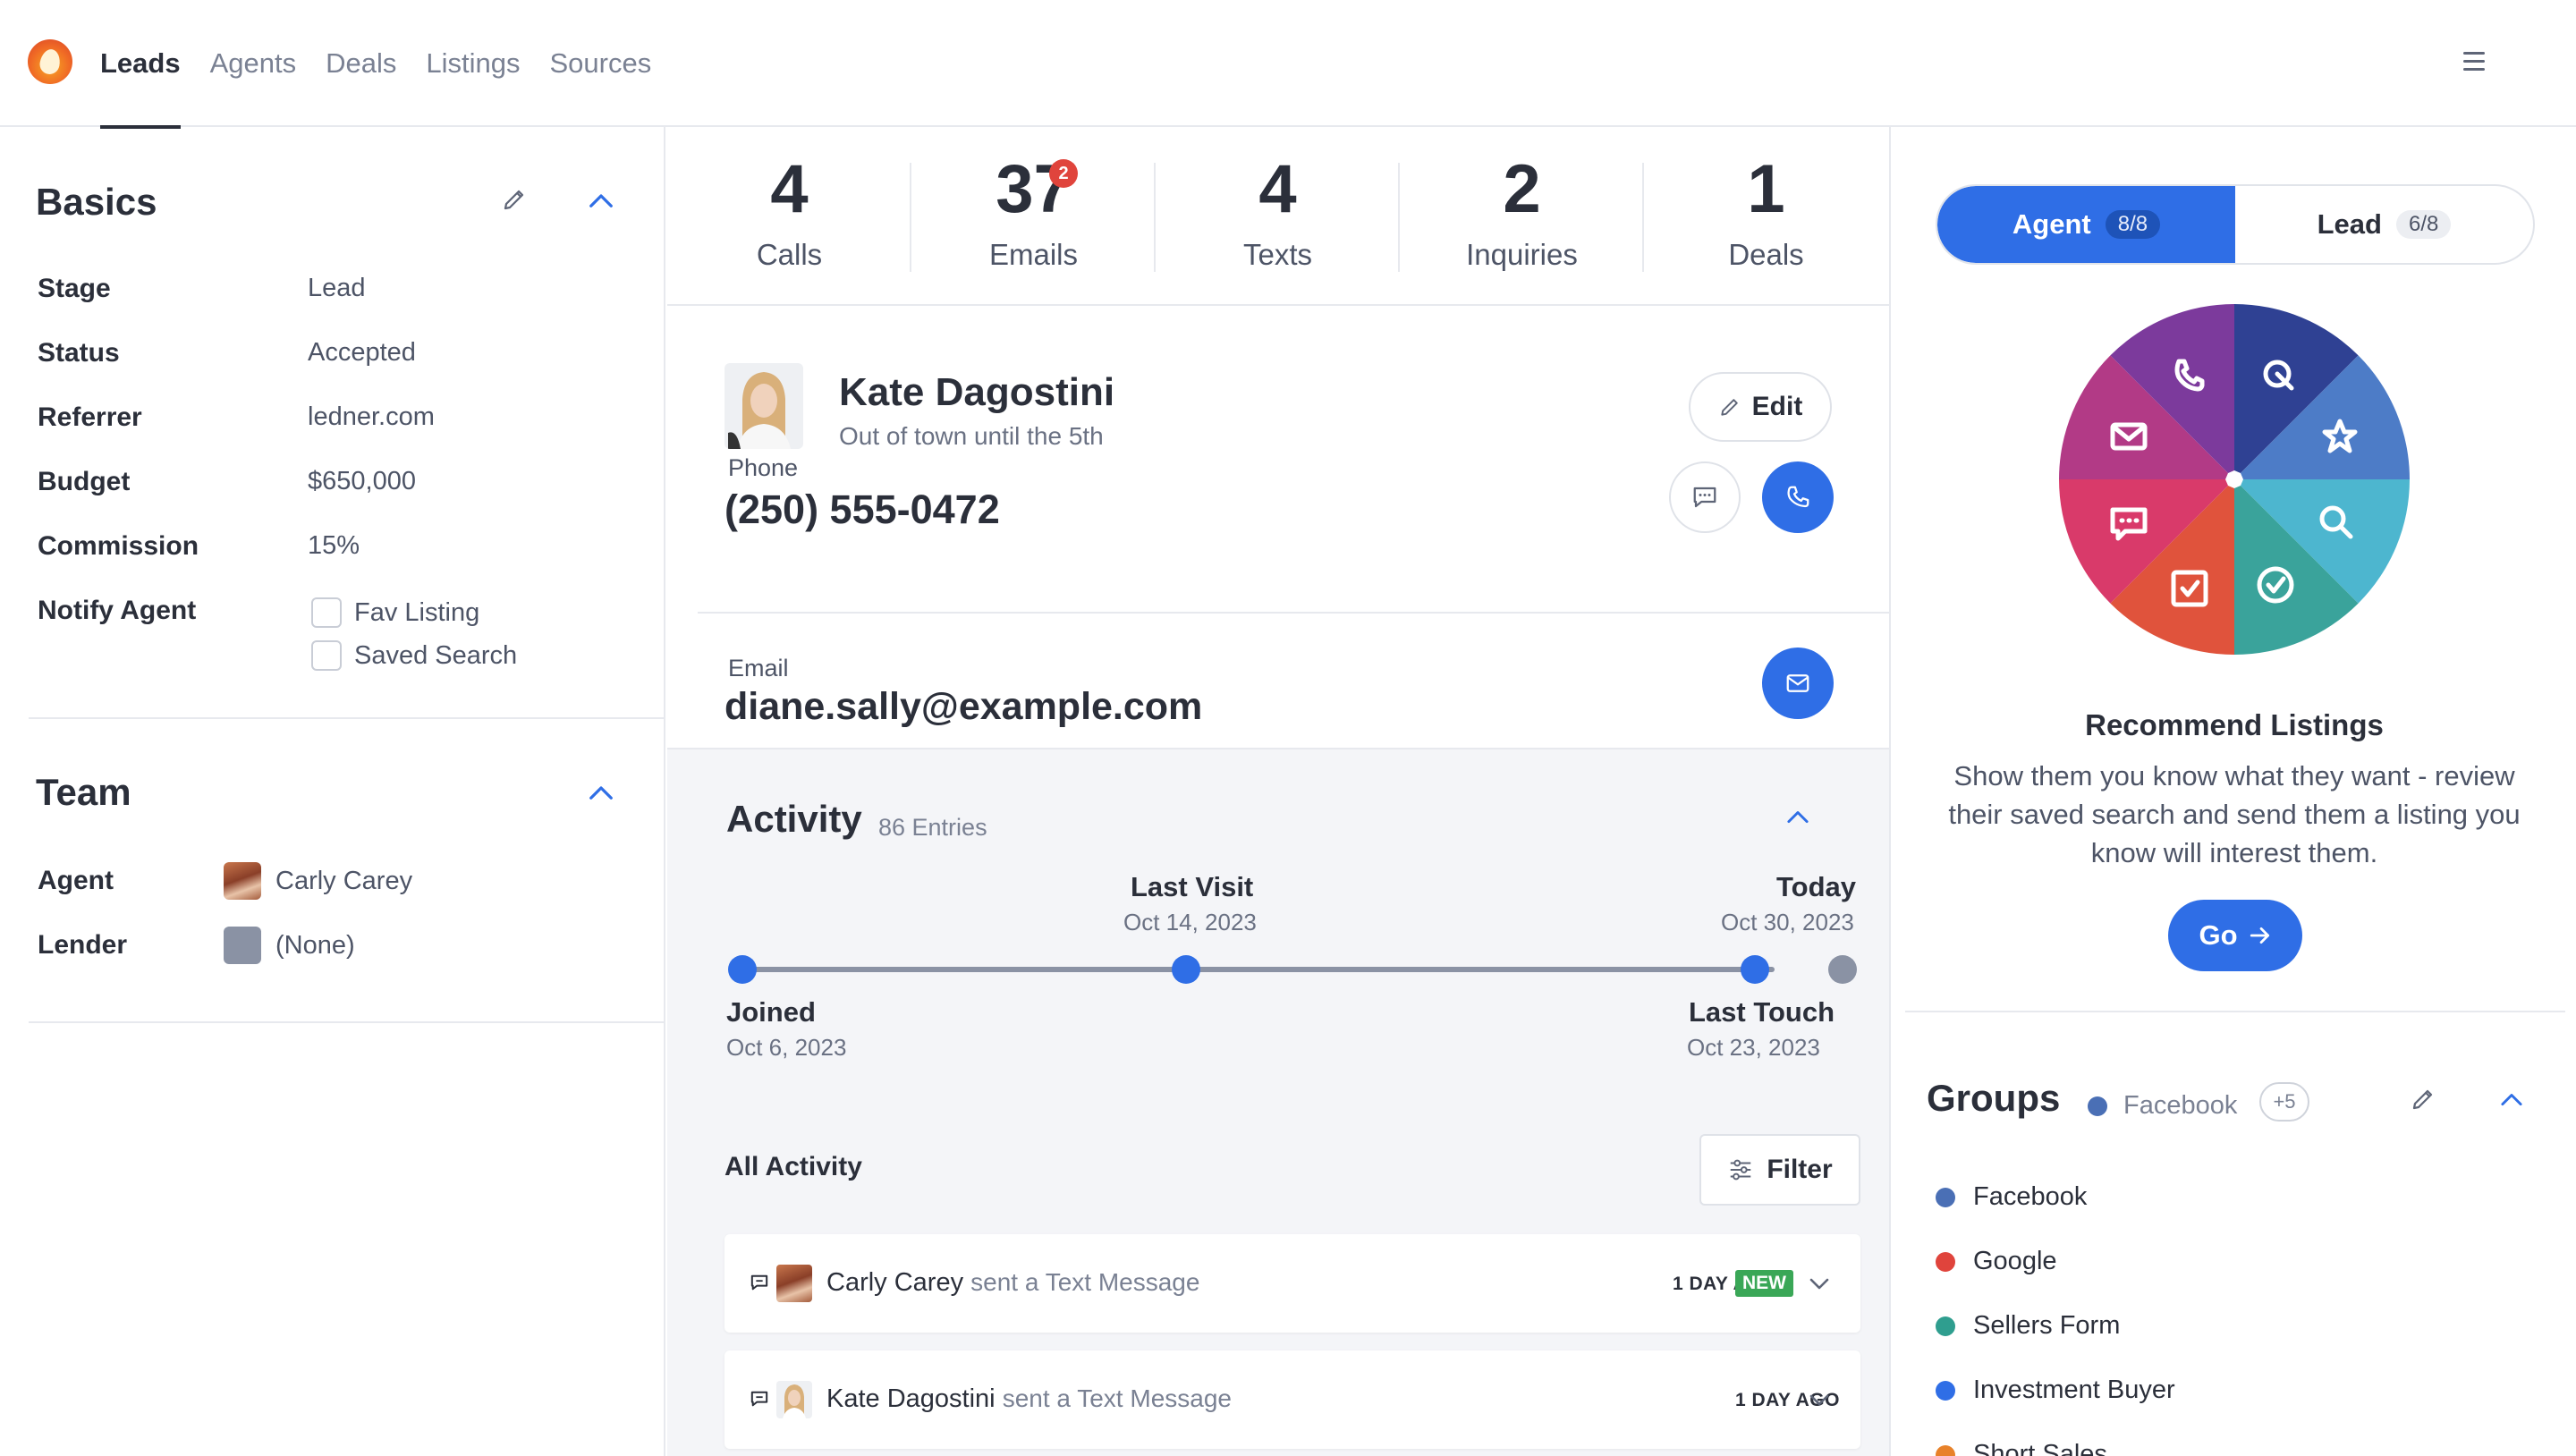 The height and width of the screenshot is (1456, 2576). I want to click on agent-name: Carly Carey, so click(344, 880).